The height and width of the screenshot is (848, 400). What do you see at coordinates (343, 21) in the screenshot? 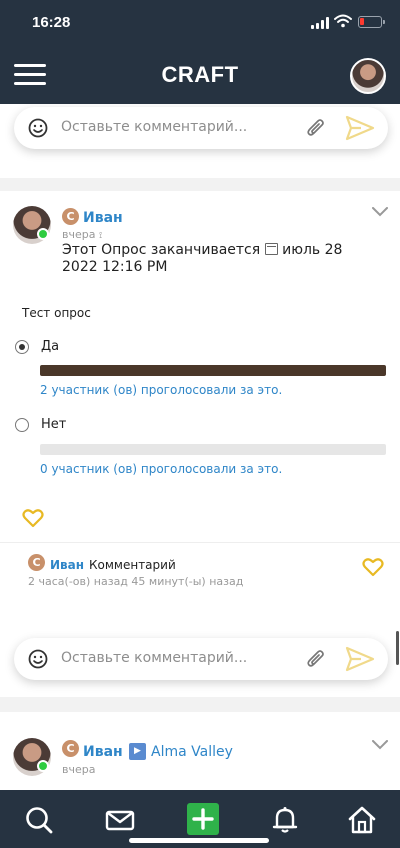
I see `wifi-icon` at bounding box center [343, 21].